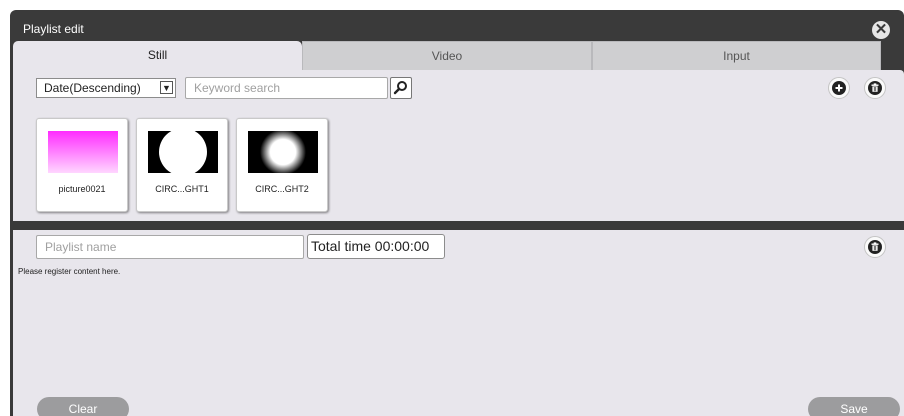 This screenshot has height=416, width=904. I want to click on tab-video: Video, so click(447, 55).